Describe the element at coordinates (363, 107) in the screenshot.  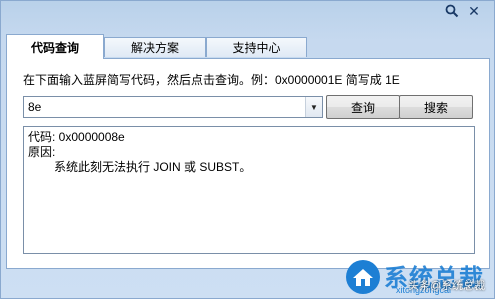
I see `query-button: 查询` at that location.